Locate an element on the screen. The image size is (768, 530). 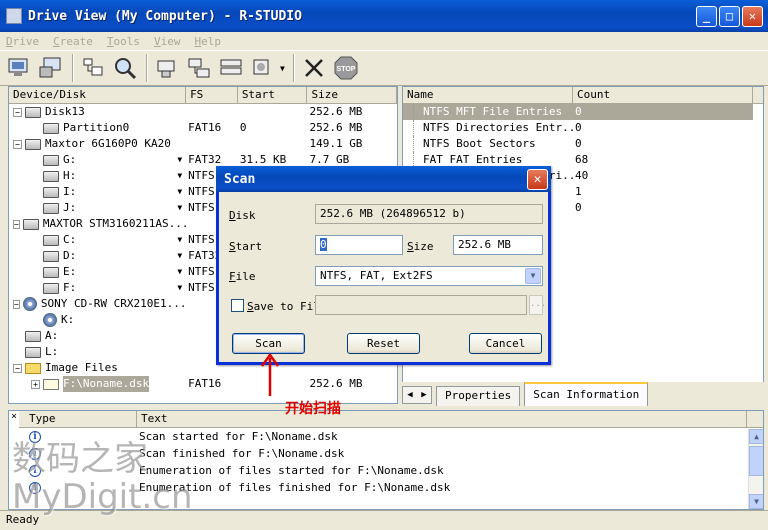
table-row: − Maxtor 6G160P0 KA20 149.1 GB is located at coordinates (203, 144).